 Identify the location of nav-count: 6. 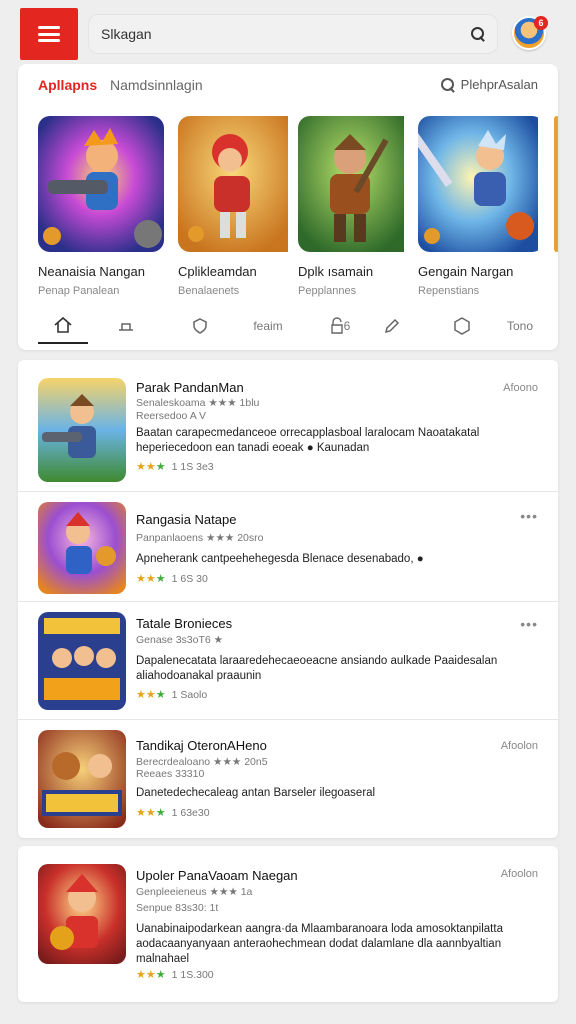
(347, 326).